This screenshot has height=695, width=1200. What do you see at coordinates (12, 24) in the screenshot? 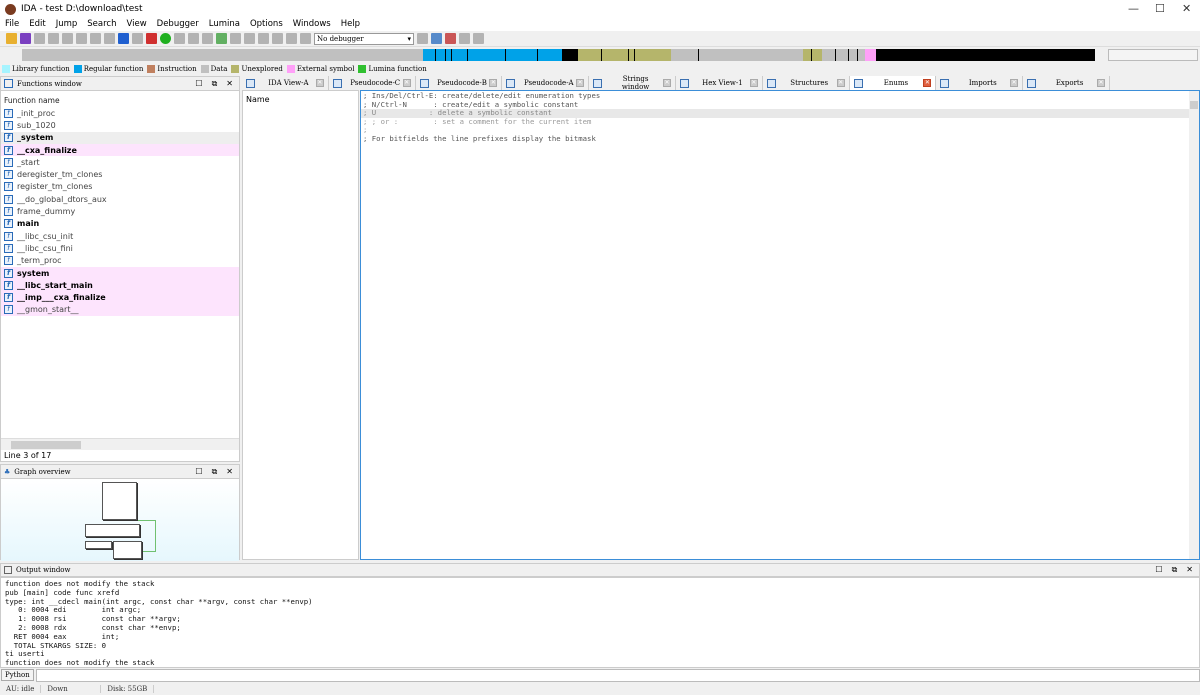
I see `menu-file: File` at bounding box center [12, 24].